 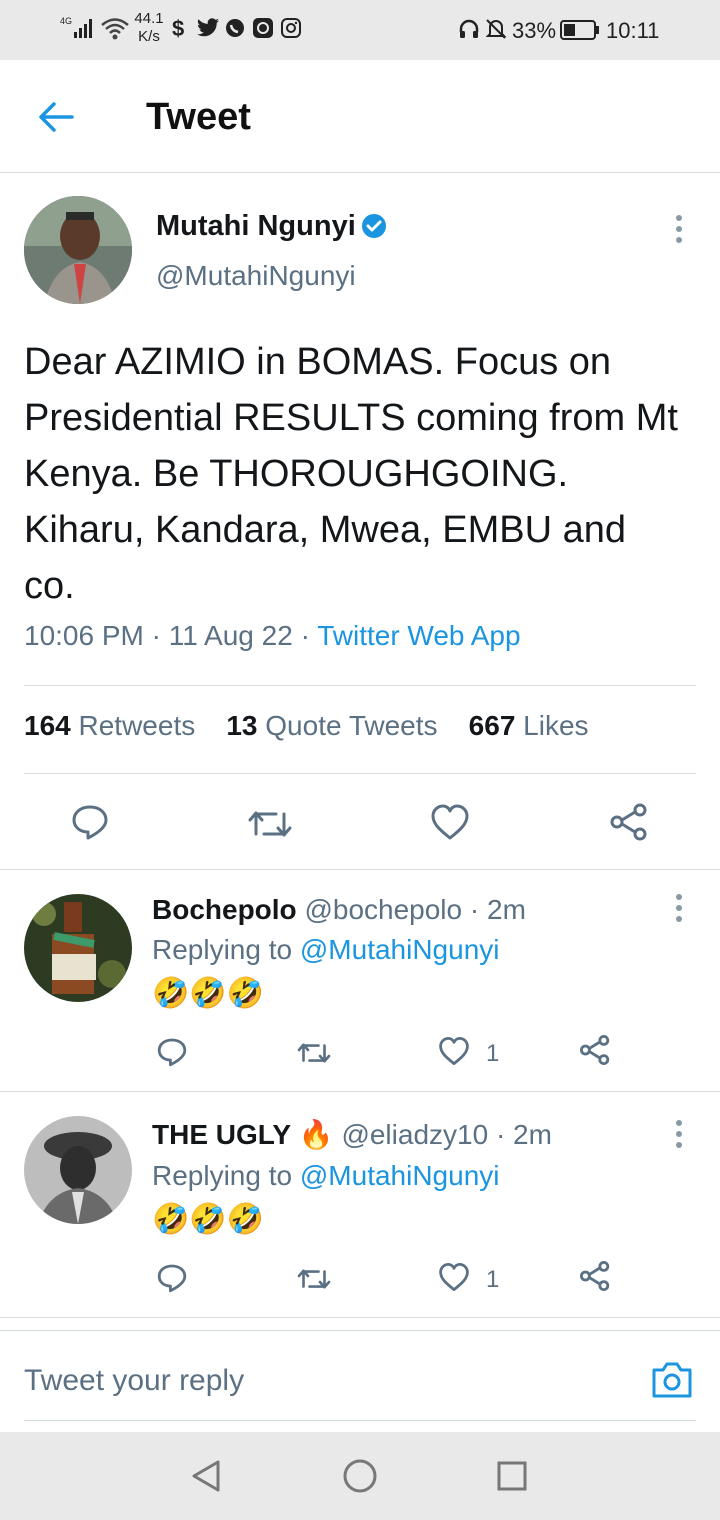 What do you see at coordinates (230, 635) in the screenshot?
I see `tweet-date: 11 Aug 22` at bounding box center [230, 635].